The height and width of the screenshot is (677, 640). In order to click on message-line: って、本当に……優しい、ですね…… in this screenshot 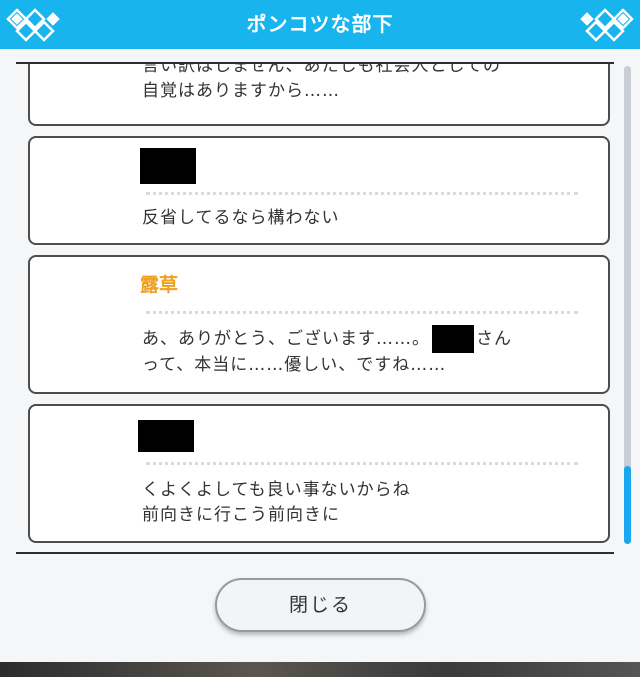, I will do `click(294, 365)`.